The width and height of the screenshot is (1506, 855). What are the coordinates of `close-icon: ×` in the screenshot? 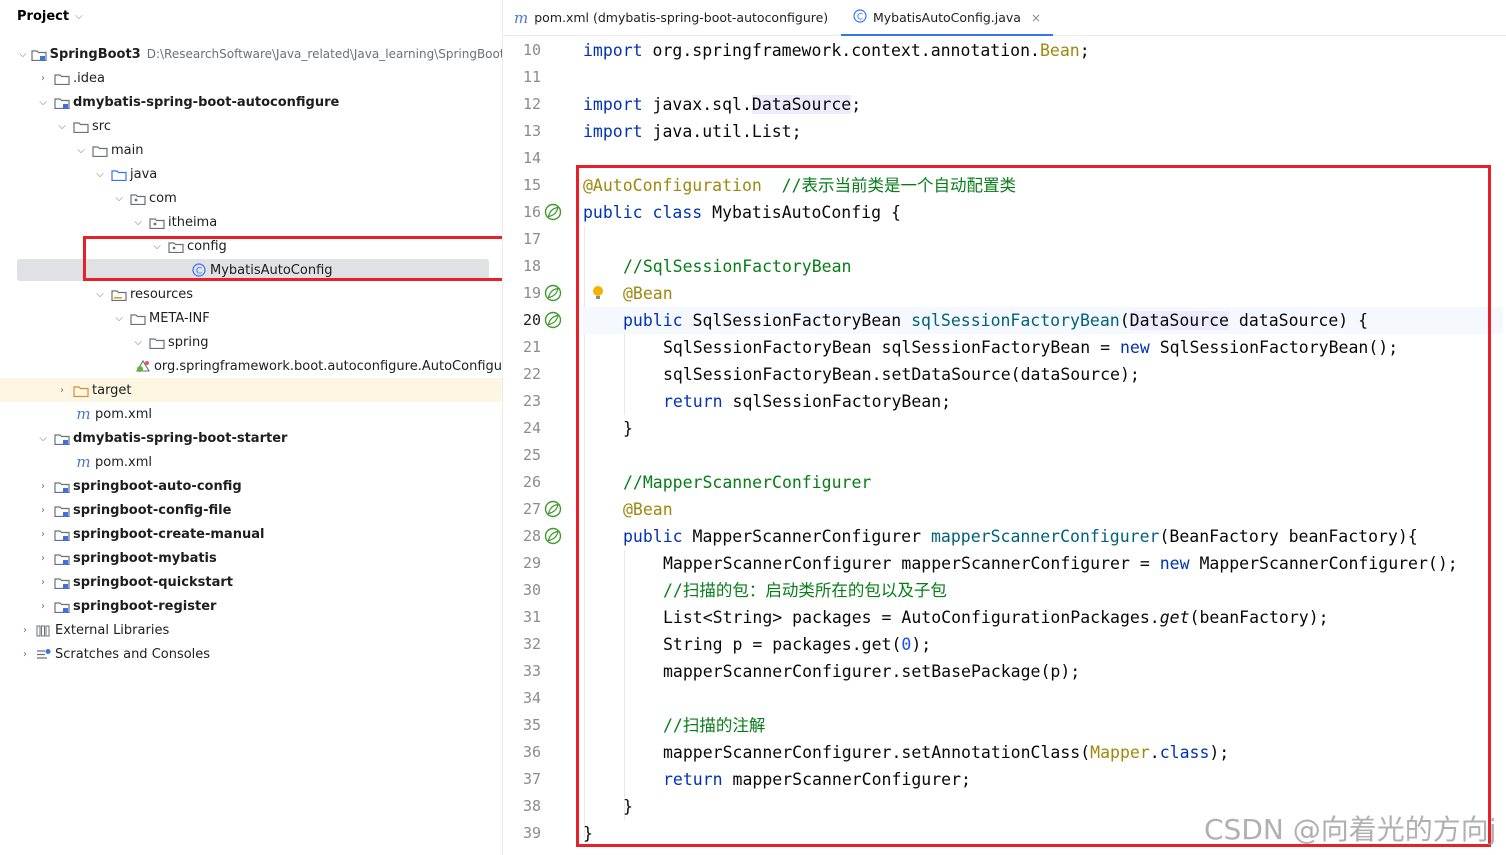 It's located at (1036, 18).